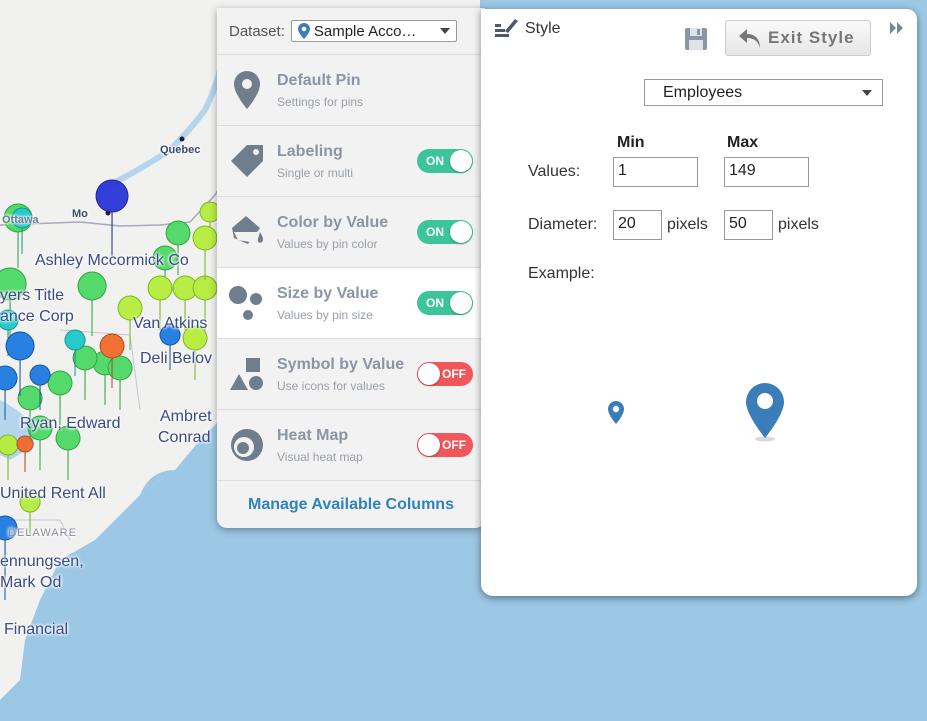 This screenshot has width=927, height=721. What do you see at coordinates (42, 561) in the screenshot?
I see `map-label-henn-1: ennungsen,` at bounding box center [42, 561].